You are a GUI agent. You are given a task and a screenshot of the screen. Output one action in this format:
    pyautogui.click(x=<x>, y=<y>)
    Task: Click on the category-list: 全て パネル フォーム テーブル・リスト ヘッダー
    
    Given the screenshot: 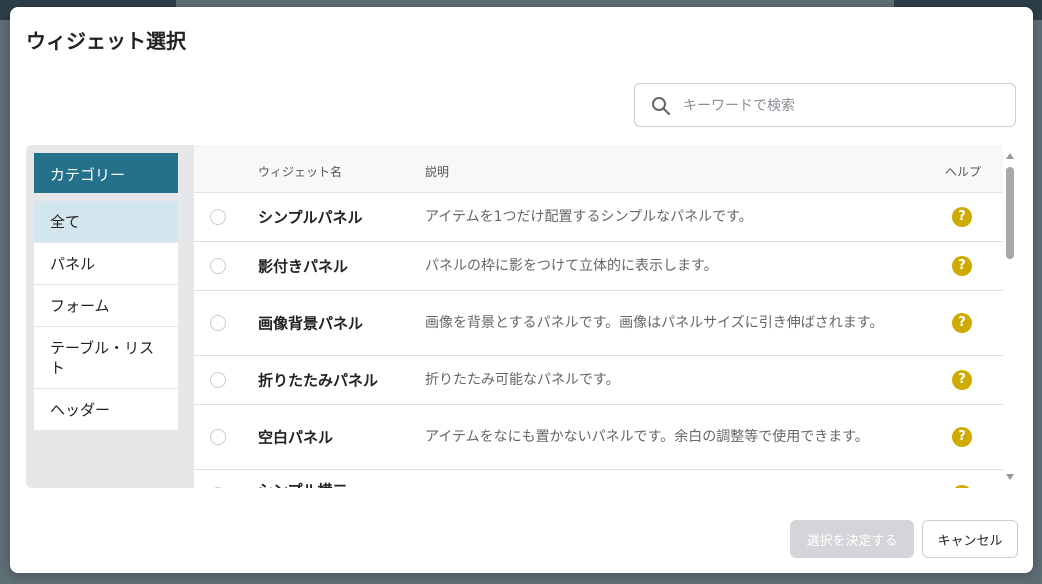 What is the action you would take?
    pyautogui.click(x=106, y=316)
    